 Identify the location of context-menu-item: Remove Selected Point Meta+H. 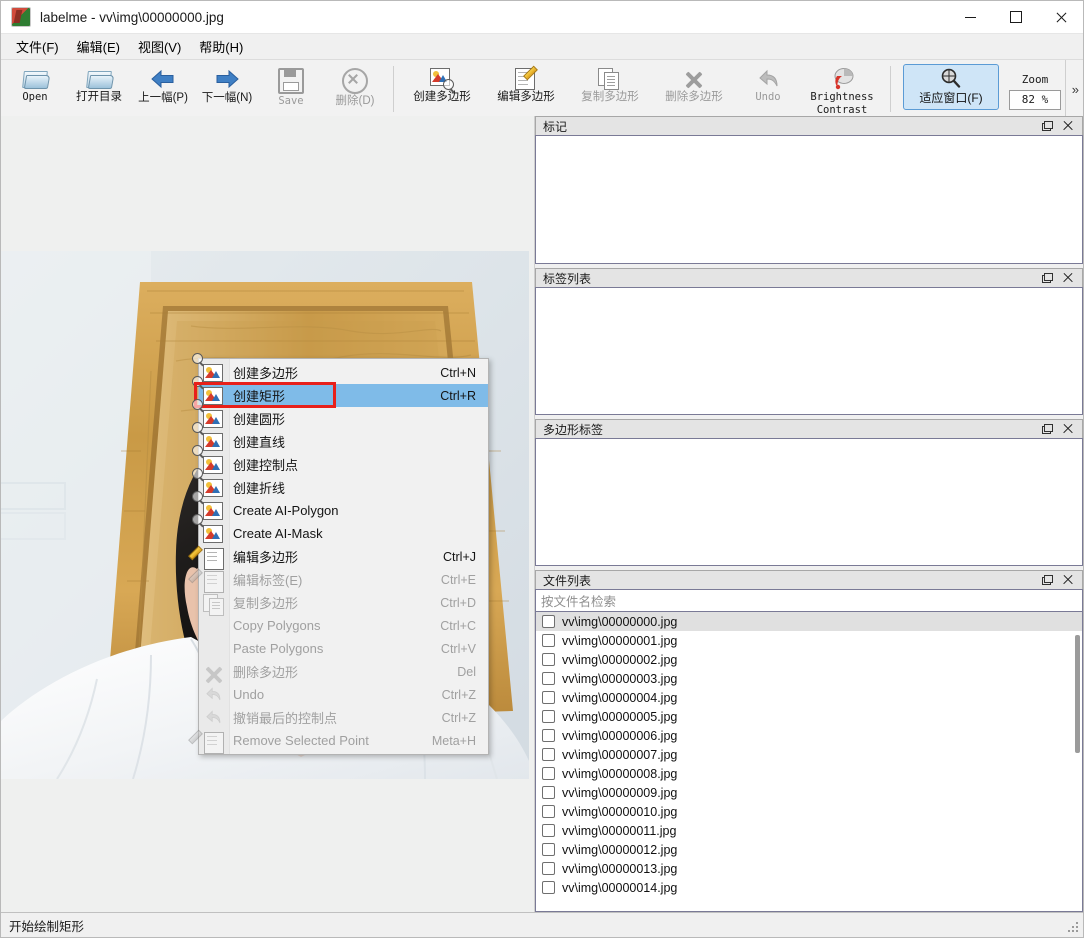
(338, 741).